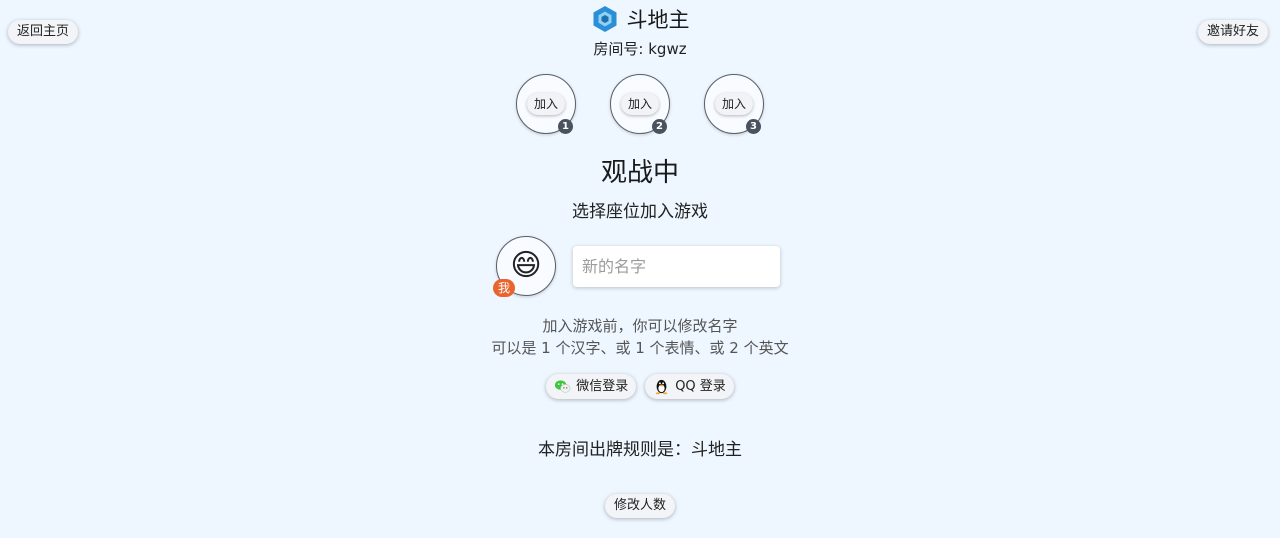 The image size is (1280, 538). Describe the element at coordinates (662, 387) in the screenshot. I see `qq-penguin-icon` at that location.